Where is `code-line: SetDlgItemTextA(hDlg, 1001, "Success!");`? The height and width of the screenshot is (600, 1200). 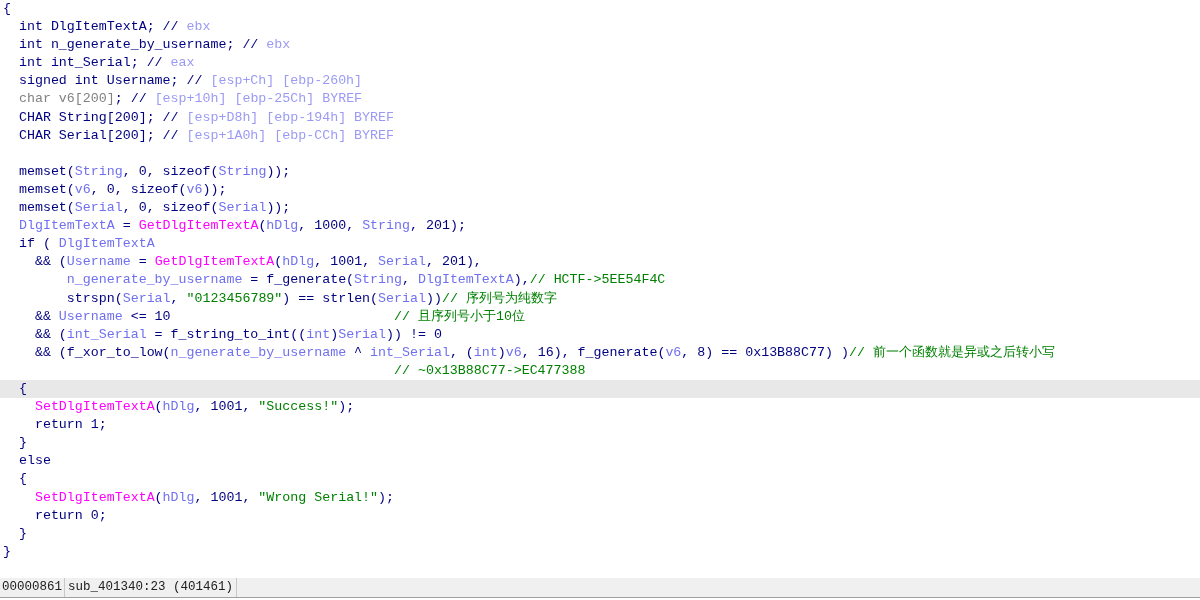
code-line: SetDlgItemTextA(hDlg, 1001, "Success!"); is located at coordinates (194, 407).